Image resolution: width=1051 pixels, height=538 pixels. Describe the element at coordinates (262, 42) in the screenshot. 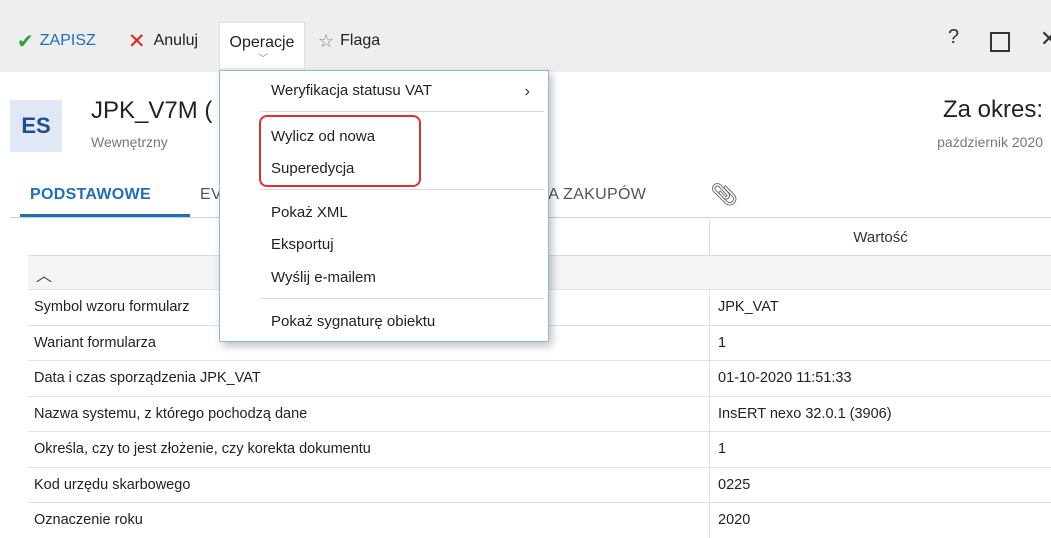

I see `operations-label: Operacje` at that location.